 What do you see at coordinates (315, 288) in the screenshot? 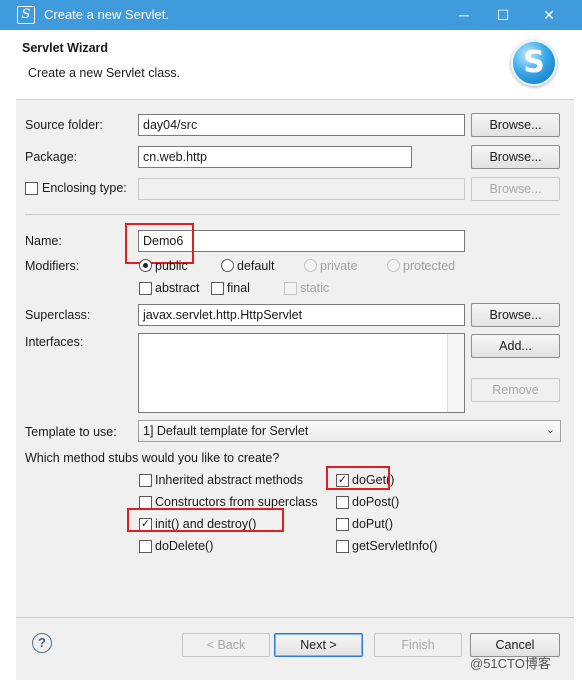
I see `static-label: static` at bounding box center [315, 288].